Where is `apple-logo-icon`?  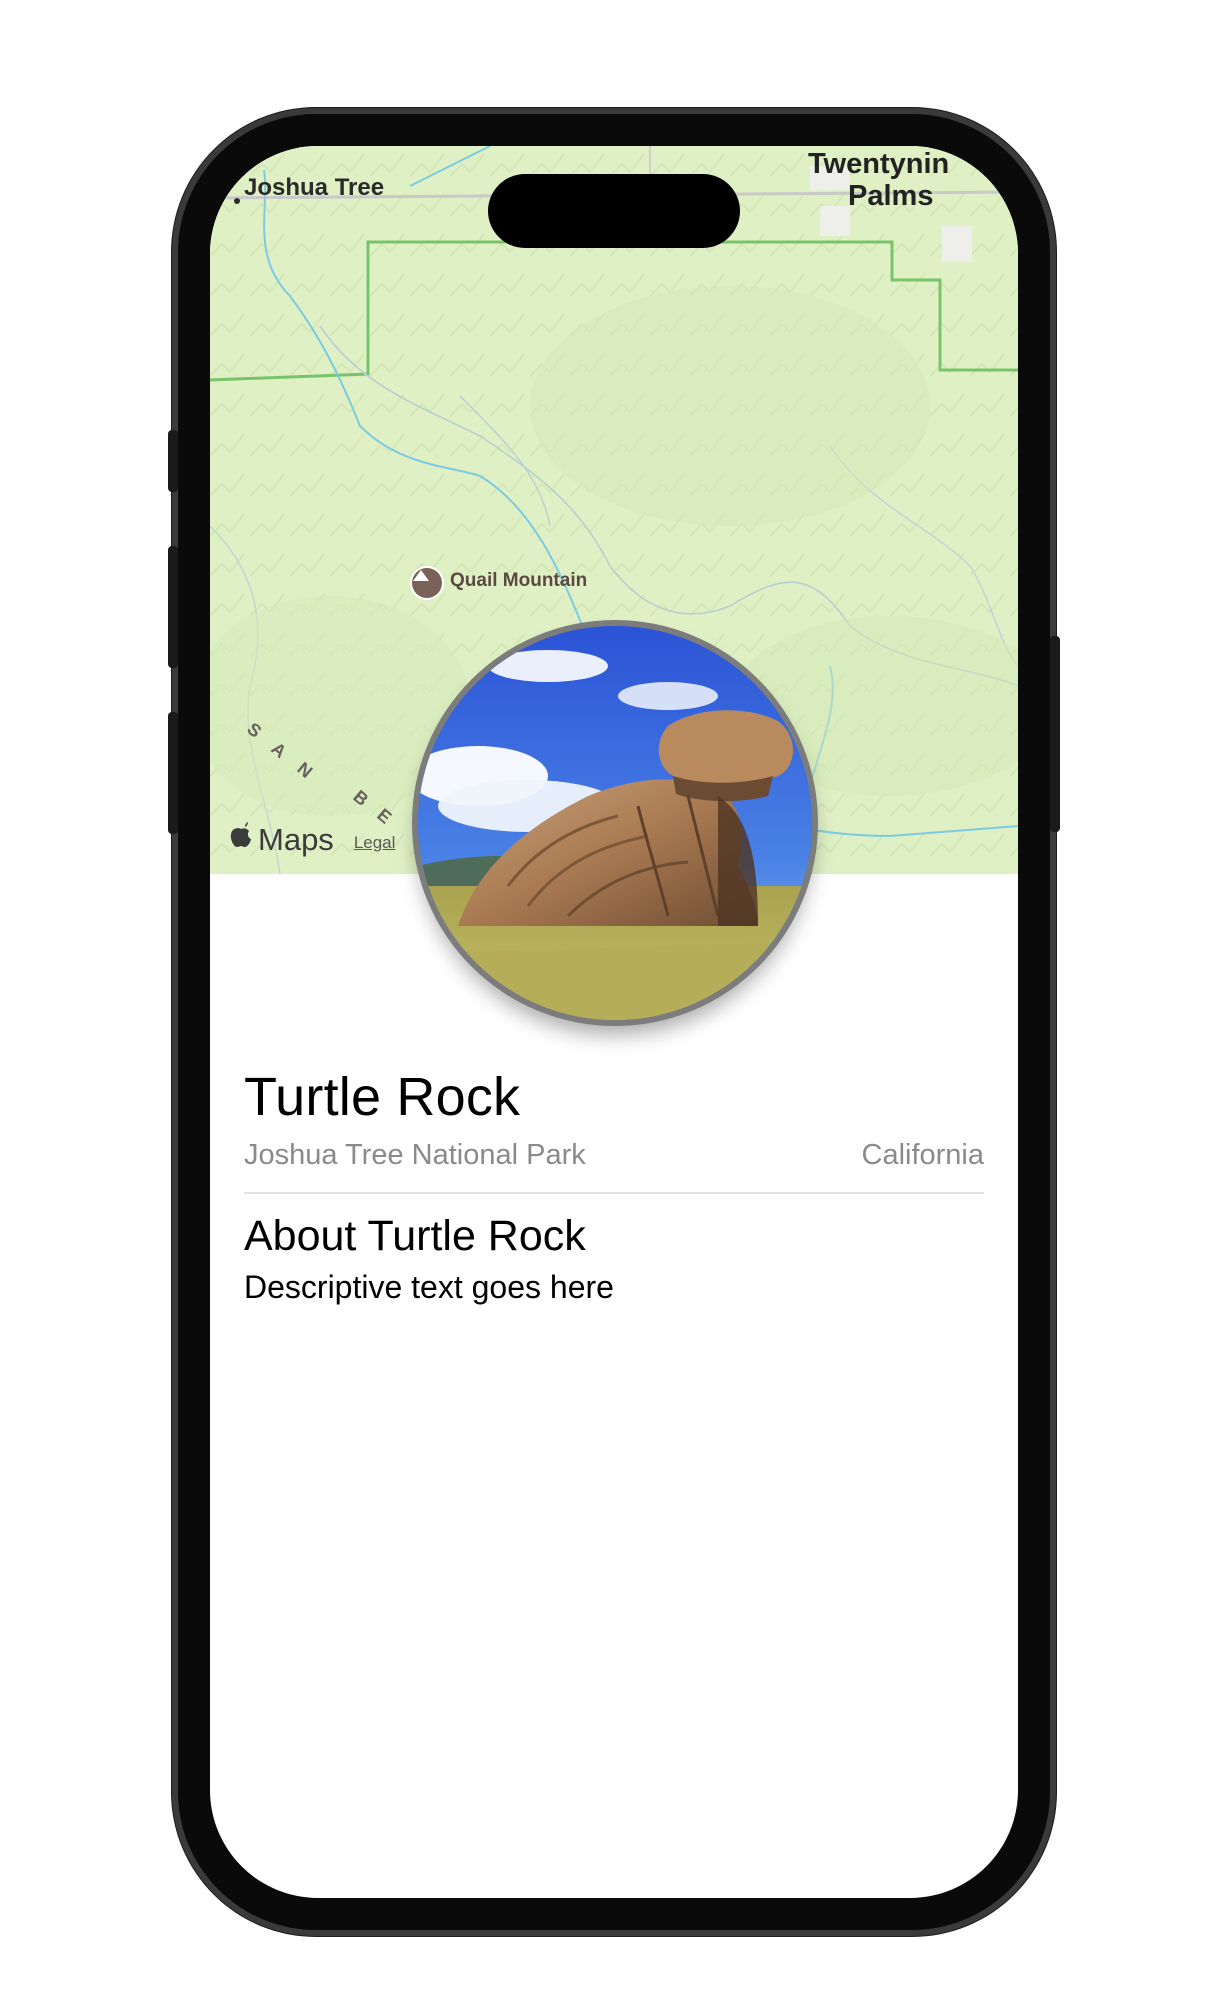 apple-logo-icon is located at coordinates (241, 837).